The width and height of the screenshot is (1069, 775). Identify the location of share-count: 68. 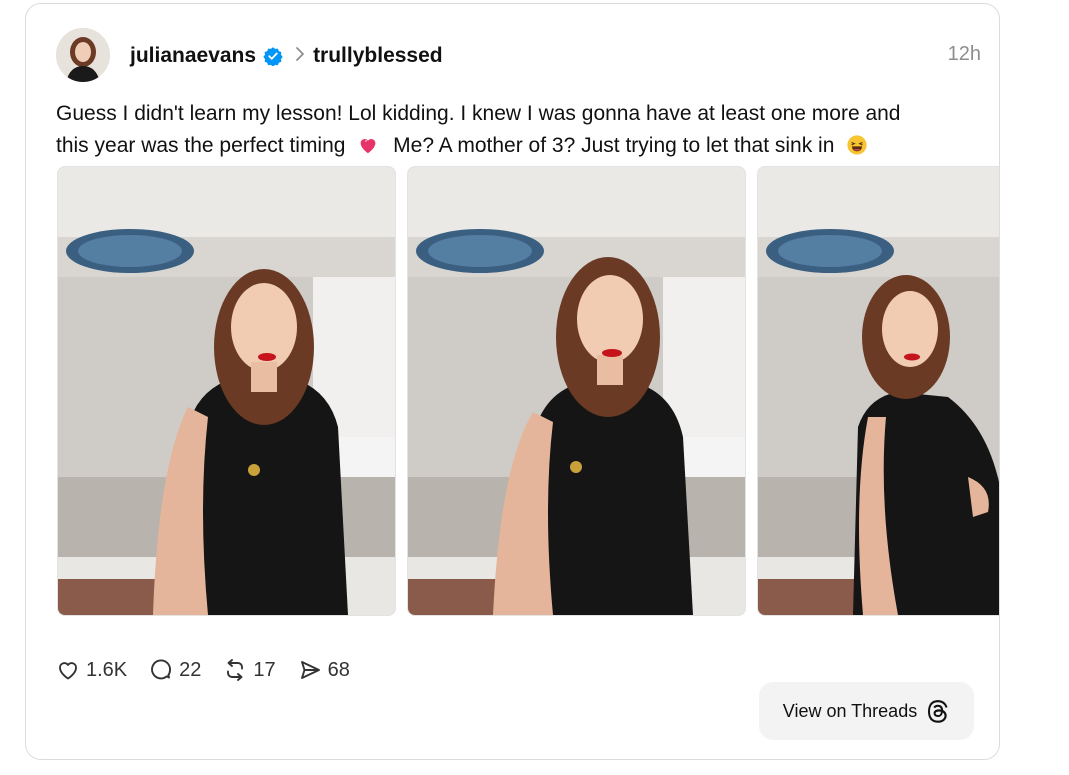
(338, 669).